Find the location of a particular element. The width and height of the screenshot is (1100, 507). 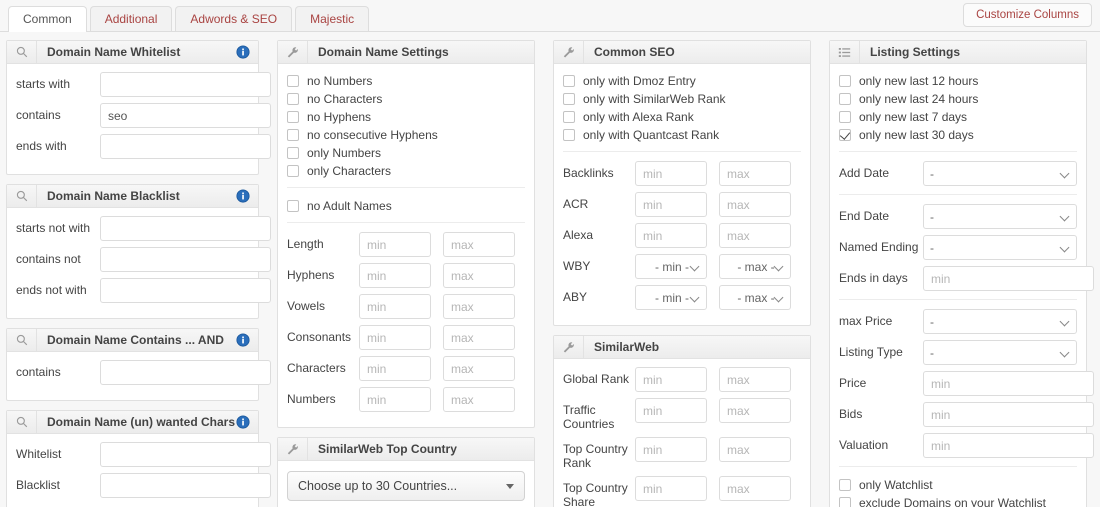

backlinks-min-input is located at coordinates (671, 173).